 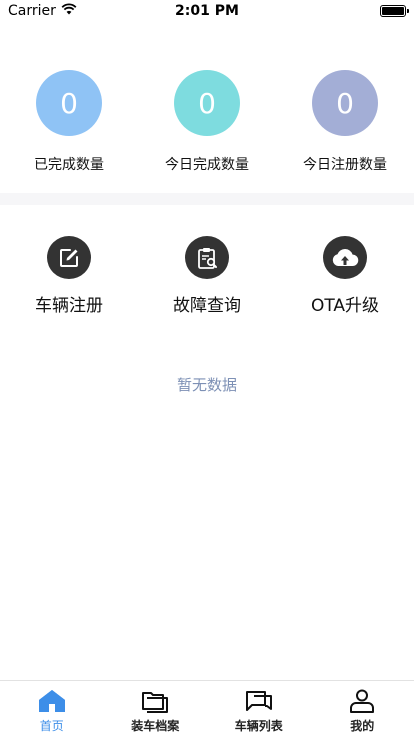 I want to click on wifi-icon, so click(x=69, y=11).